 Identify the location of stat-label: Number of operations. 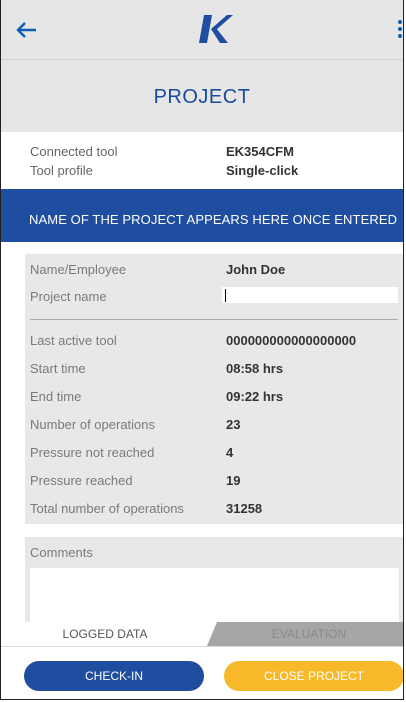
(93, 424).